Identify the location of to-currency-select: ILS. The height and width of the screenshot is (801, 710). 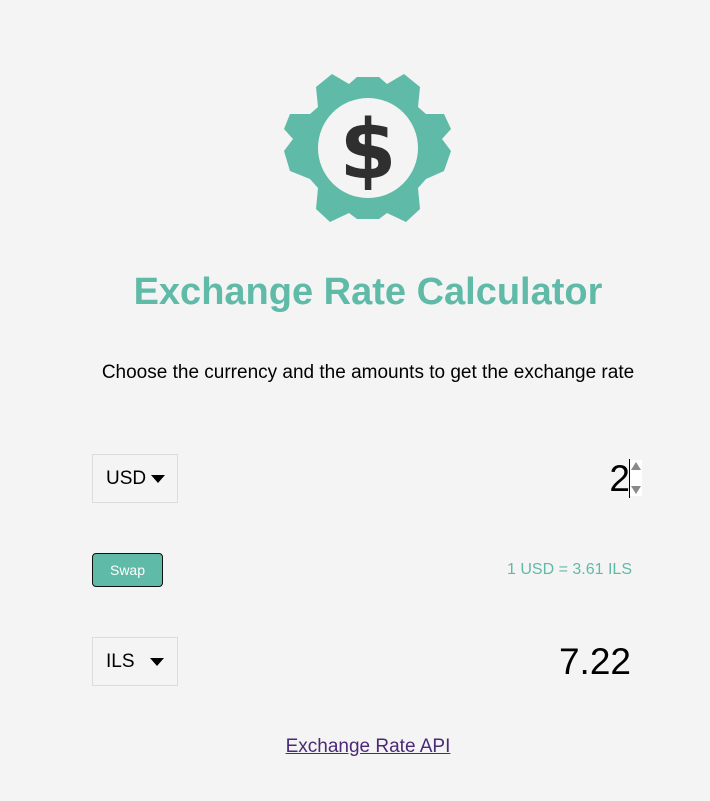
(135, 661).